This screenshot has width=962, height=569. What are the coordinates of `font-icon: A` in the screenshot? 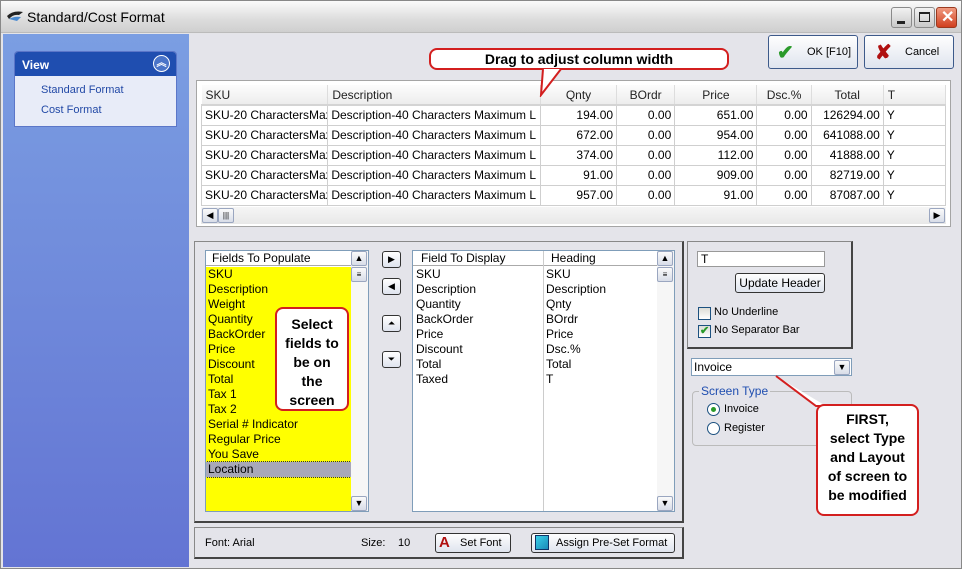 It's located at (444, 542).